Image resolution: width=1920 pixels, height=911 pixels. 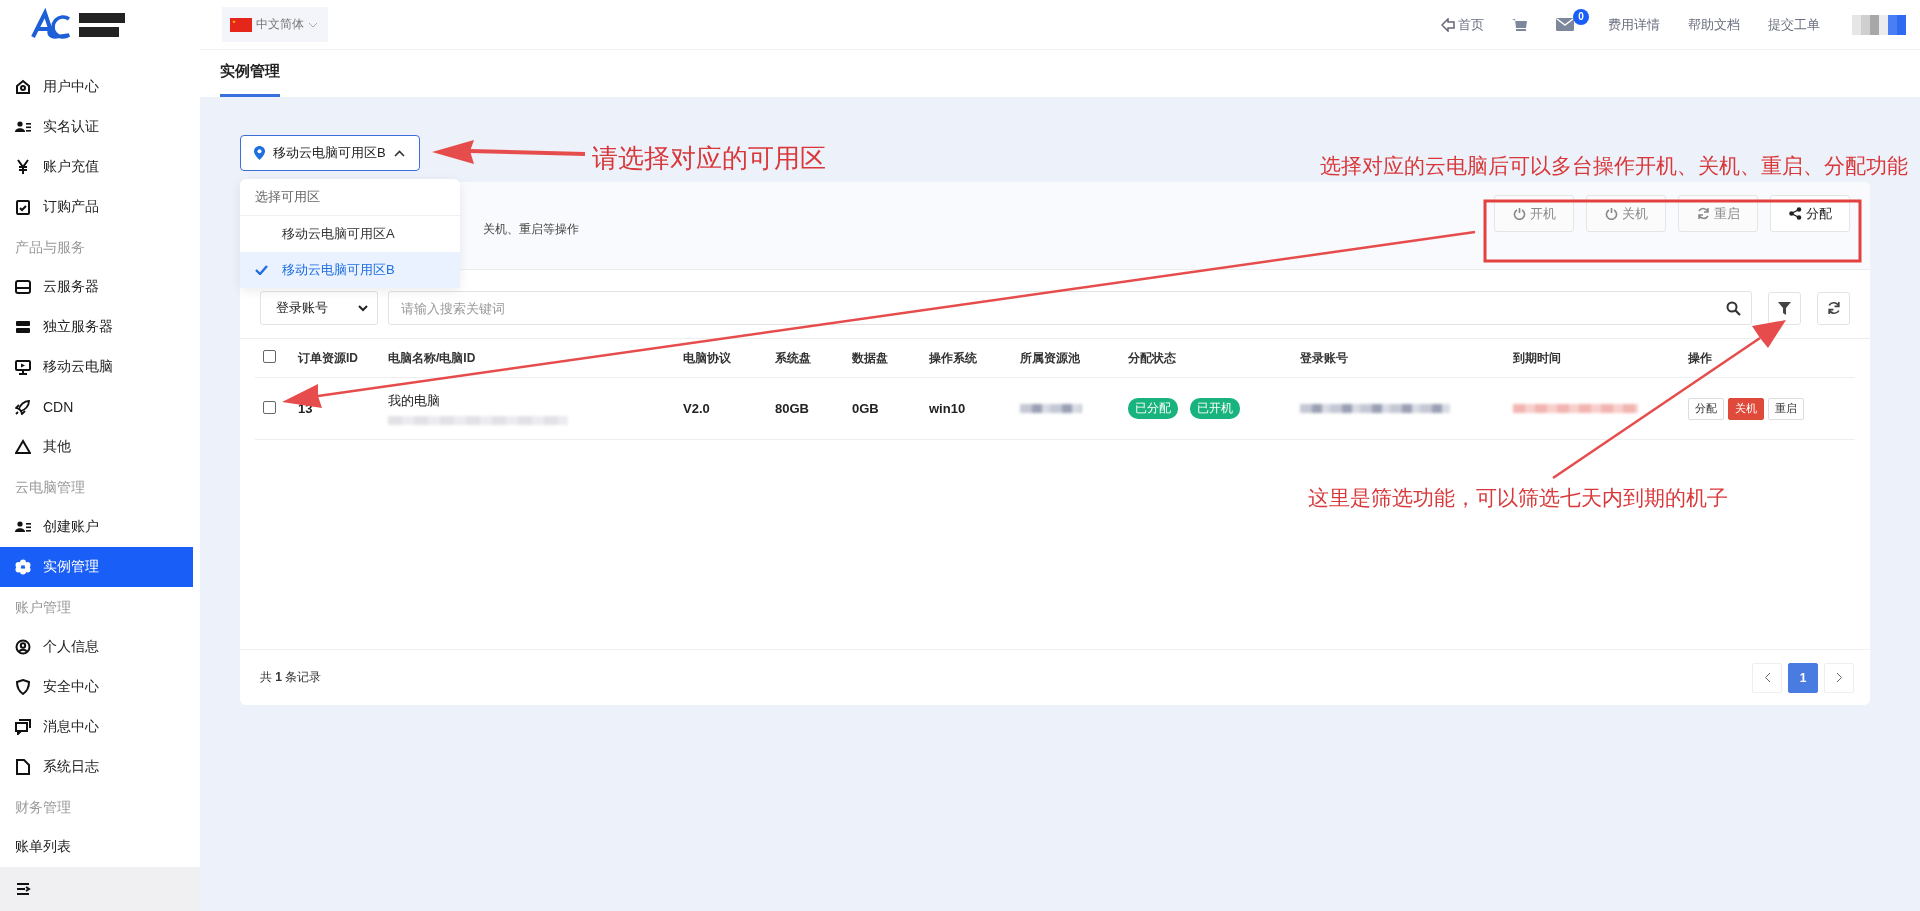 What do you see at coordinates (813, 358) in the screenshot?
I see `column-header: 系统盘` at bounding box center [813, 358].